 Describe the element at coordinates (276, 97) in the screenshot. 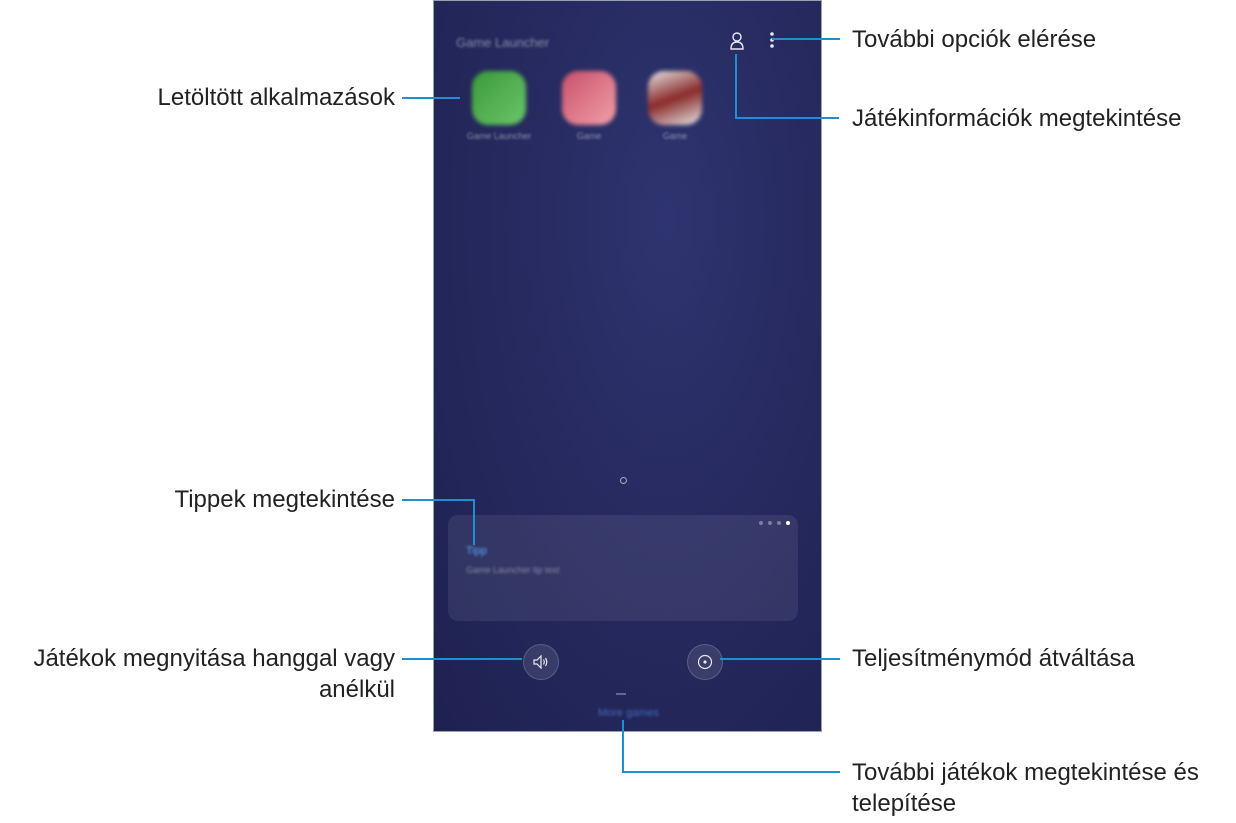

I see `callout-downloaded-apps: Letöltött alkalmazások` at that location.